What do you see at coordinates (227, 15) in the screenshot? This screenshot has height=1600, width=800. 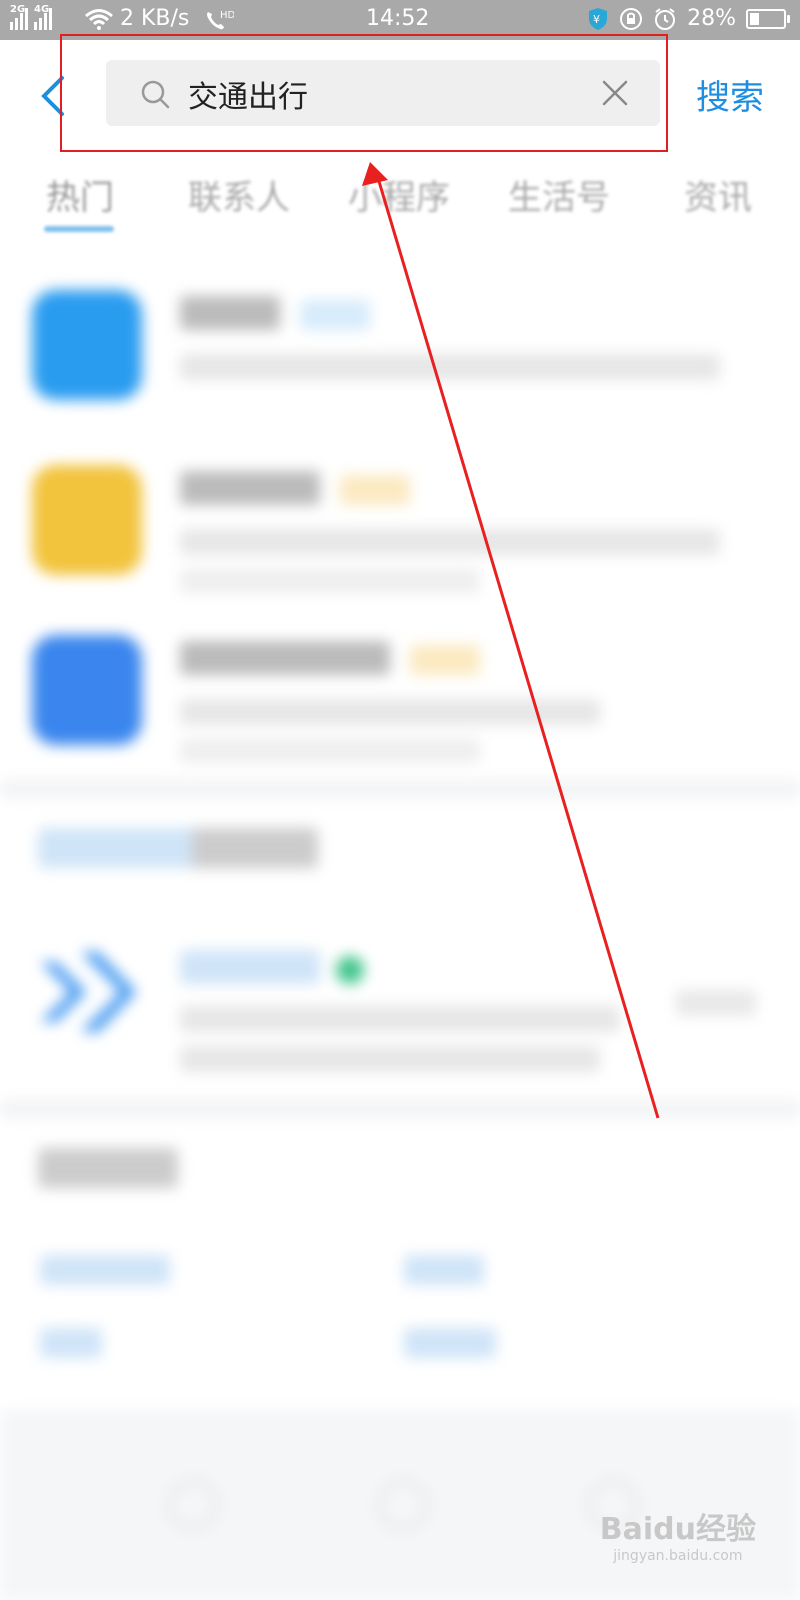 I see `svg-text: HD` at bounding box center [227, 15].